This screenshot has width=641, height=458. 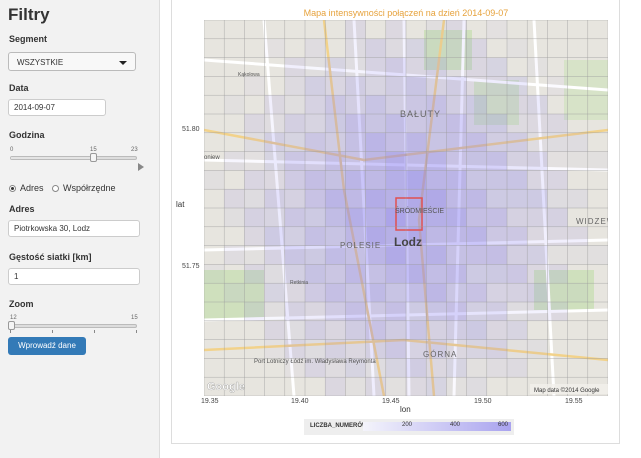 I want to click on grid-input: 1, so click(x=74, y=276).